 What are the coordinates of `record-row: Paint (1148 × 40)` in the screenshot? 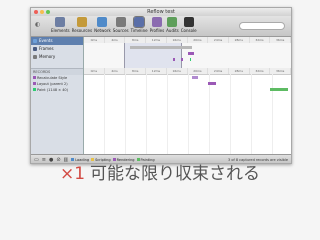 It's located at (57, 90).